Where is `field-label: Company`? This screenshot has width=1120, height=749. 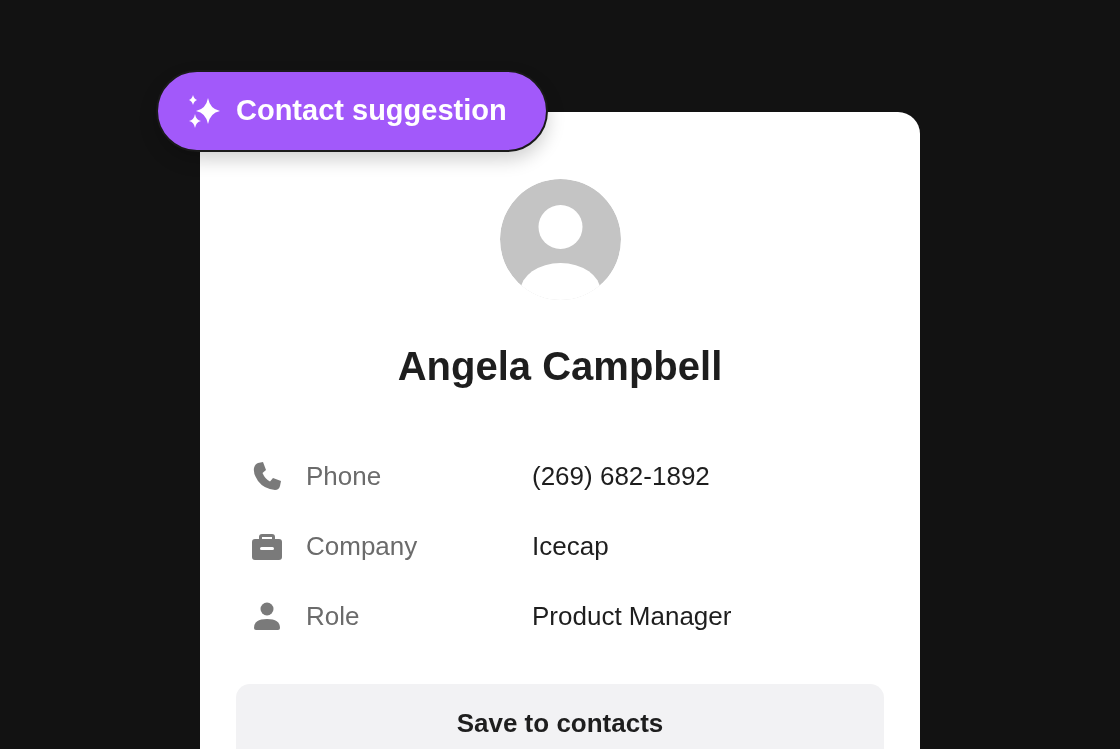 field-label: Company is located at coordinates (362, 546).